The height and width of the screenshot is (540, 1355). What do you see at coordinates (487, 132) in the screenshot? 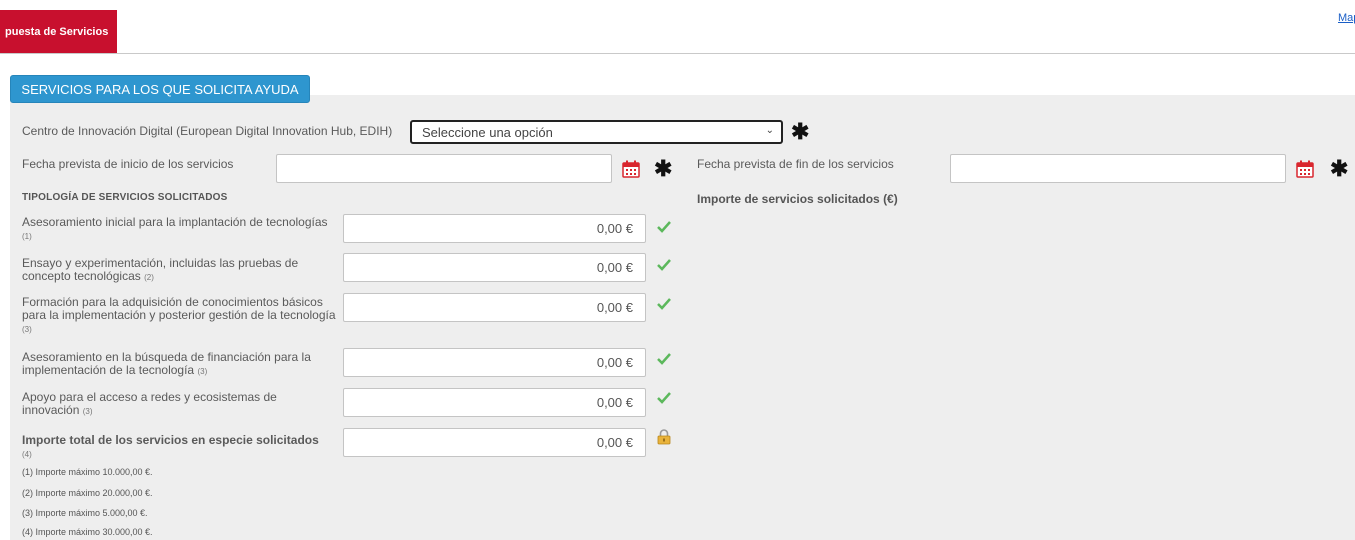
I see `edih-select-value: Seleccione una opción` at bounding box center [487, 132].